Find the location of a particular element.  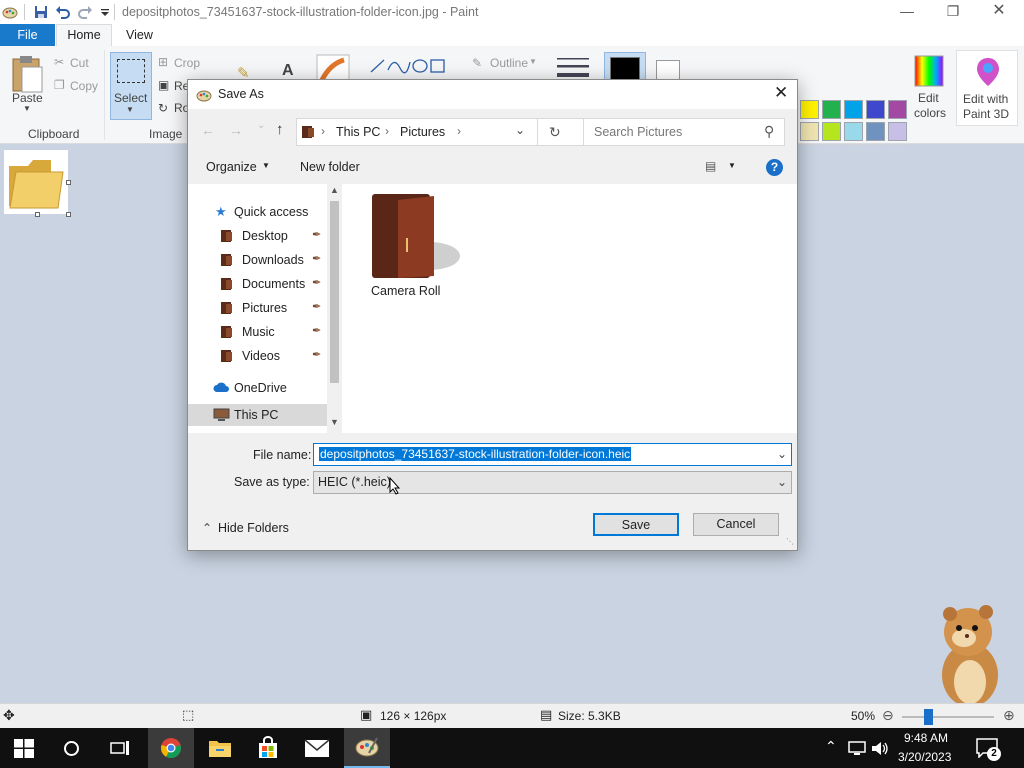

nav-item-music: Music is located at coordinates (258, 332).